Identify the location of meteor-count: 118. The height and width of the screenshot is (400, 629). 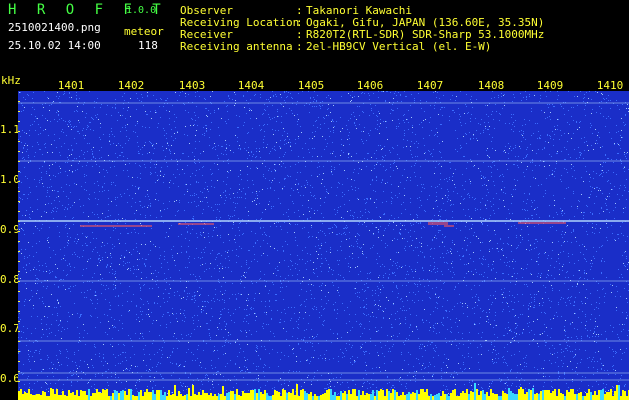
(148, 45).